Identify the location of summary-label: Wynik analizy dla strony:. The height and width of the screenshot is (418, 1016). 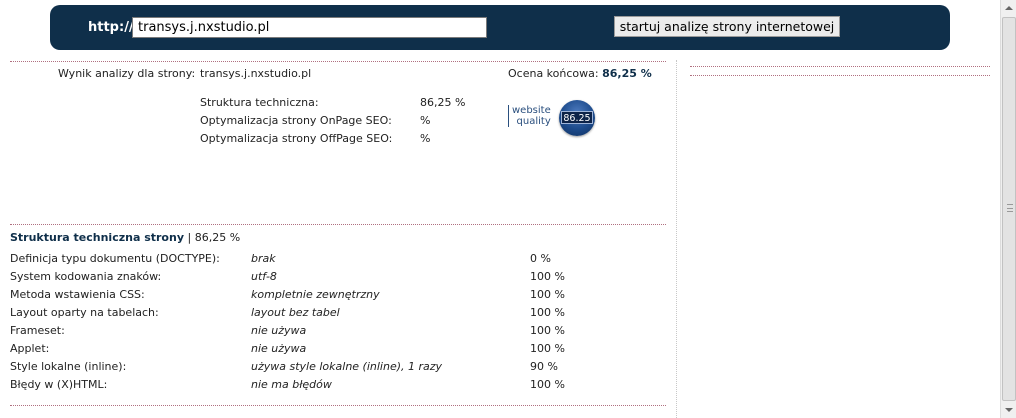
(127, 73).